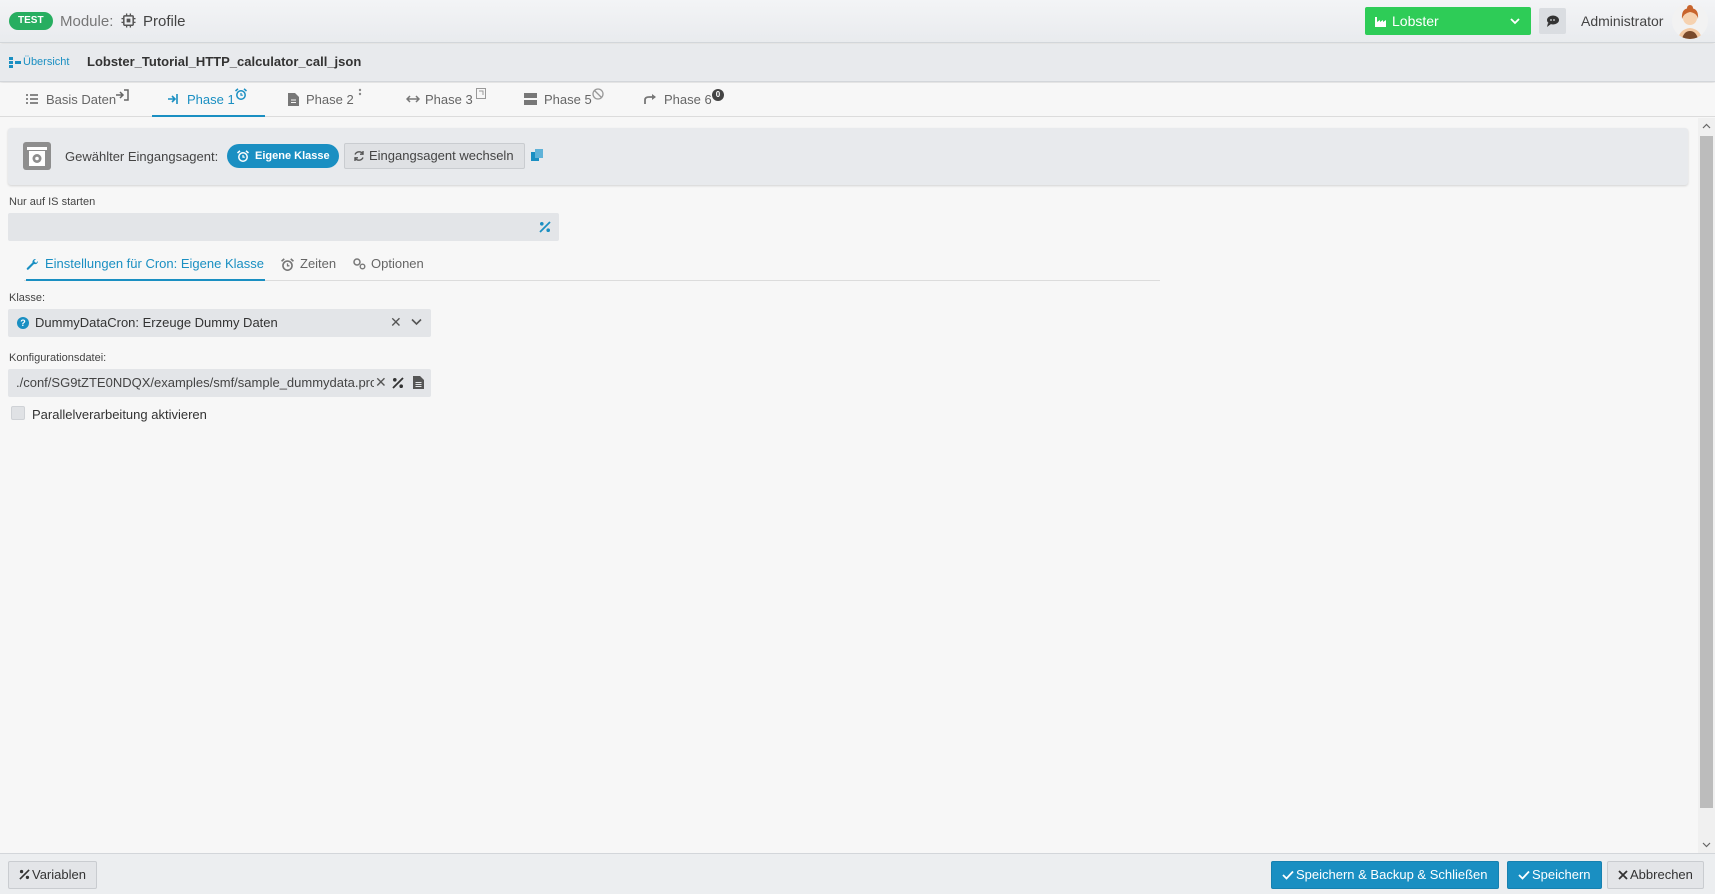 The image size is (1715, 894). I want to click on tab-phase-1: Phase 1, so click(208, 100).